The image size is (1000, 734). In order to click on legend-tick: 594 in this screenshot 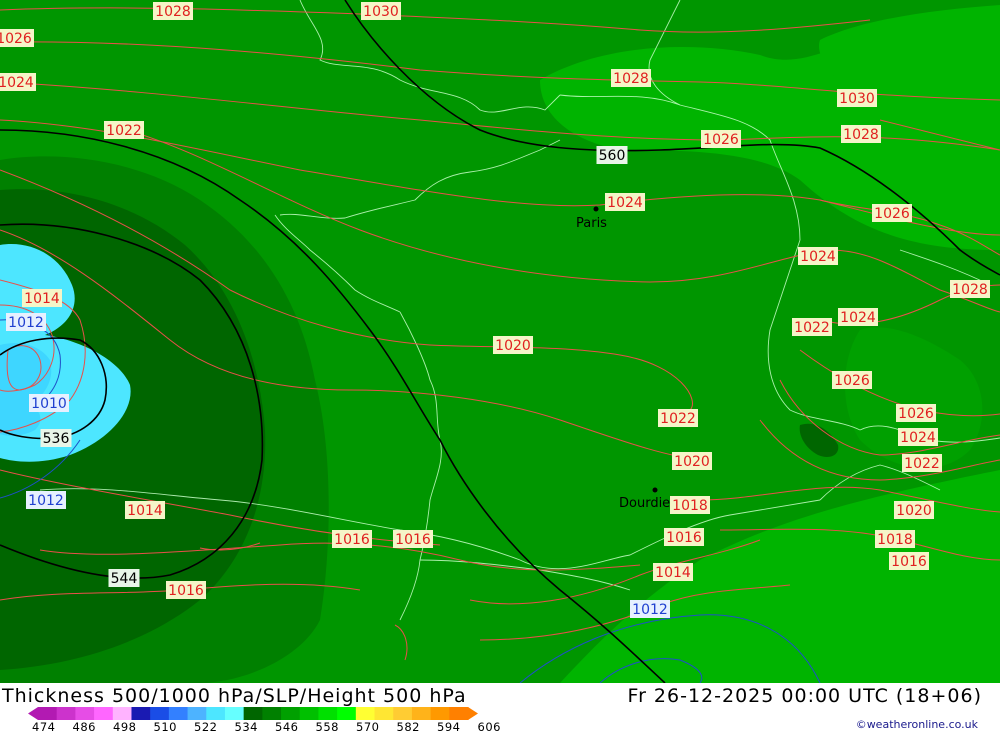, I will do `click(449, 727)`.